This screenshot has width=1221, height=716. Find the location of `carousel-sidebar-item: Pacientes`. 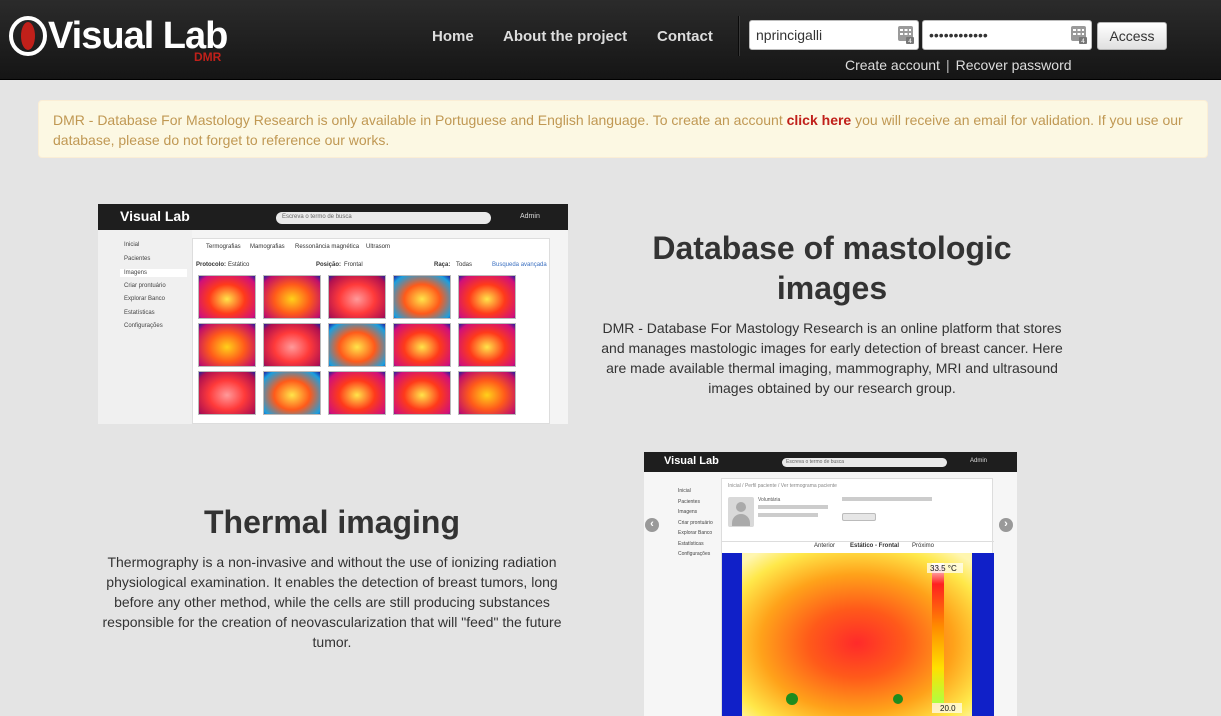

carousel-sidebar-item: Pacientes is located at coordinates (689, 501).